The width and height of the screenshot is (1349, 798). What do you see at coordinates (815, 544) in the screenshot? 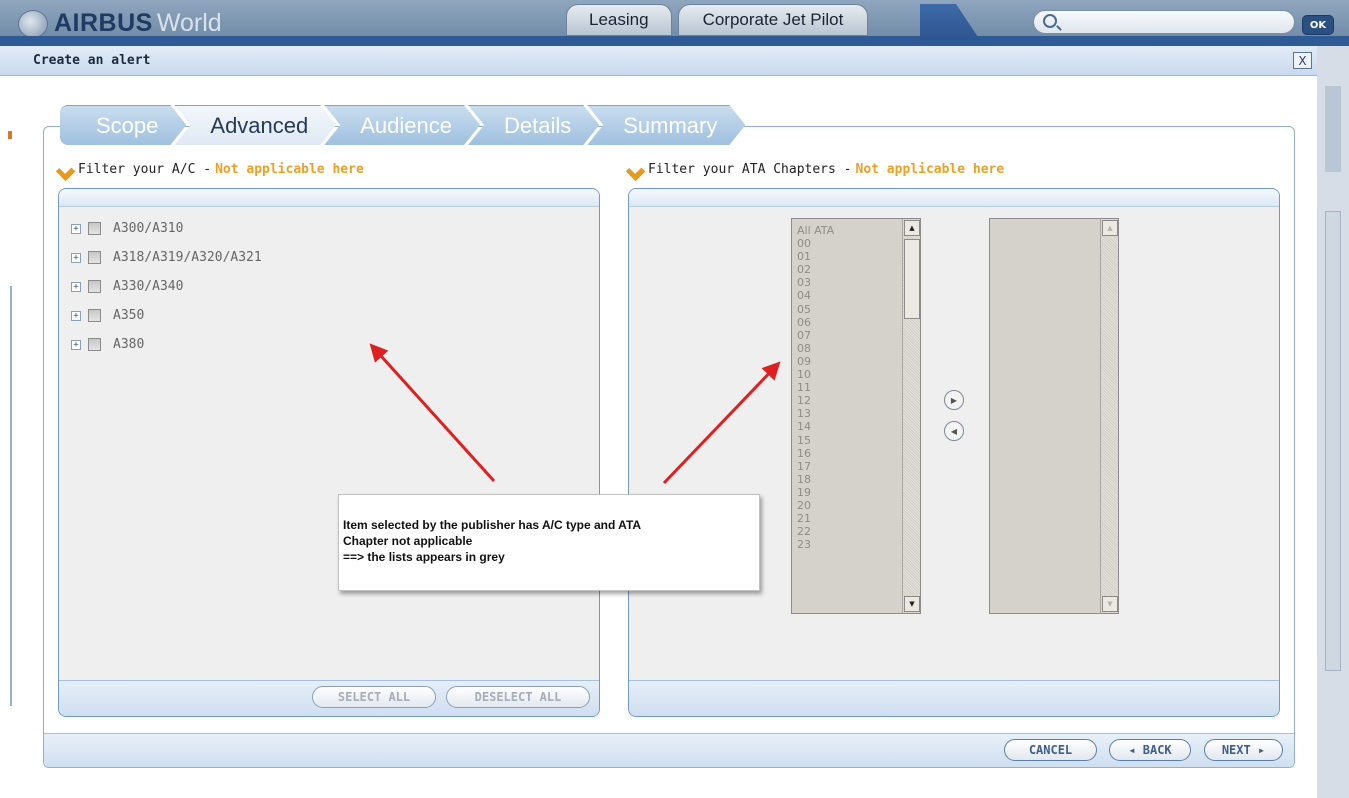
I see `ata-list-item: 23` at bounding box center [815, 544].